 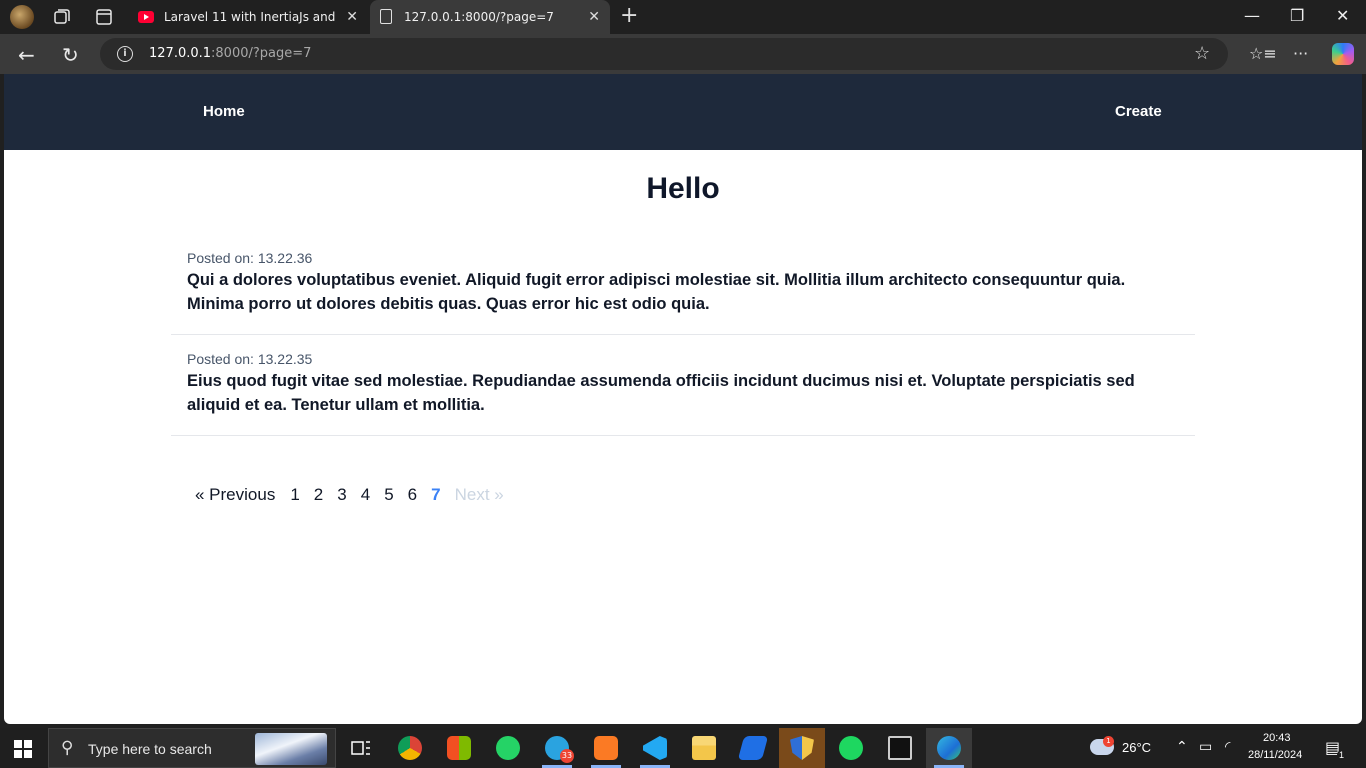 I want to click on remote-app-icon, so click(x=753, y=748).